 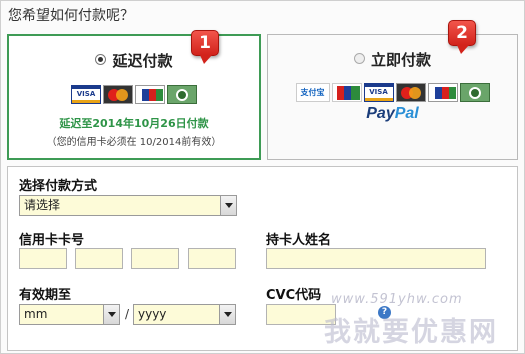 I want to click on expiry-year-select: yyyy, so click(x=184, y=314).